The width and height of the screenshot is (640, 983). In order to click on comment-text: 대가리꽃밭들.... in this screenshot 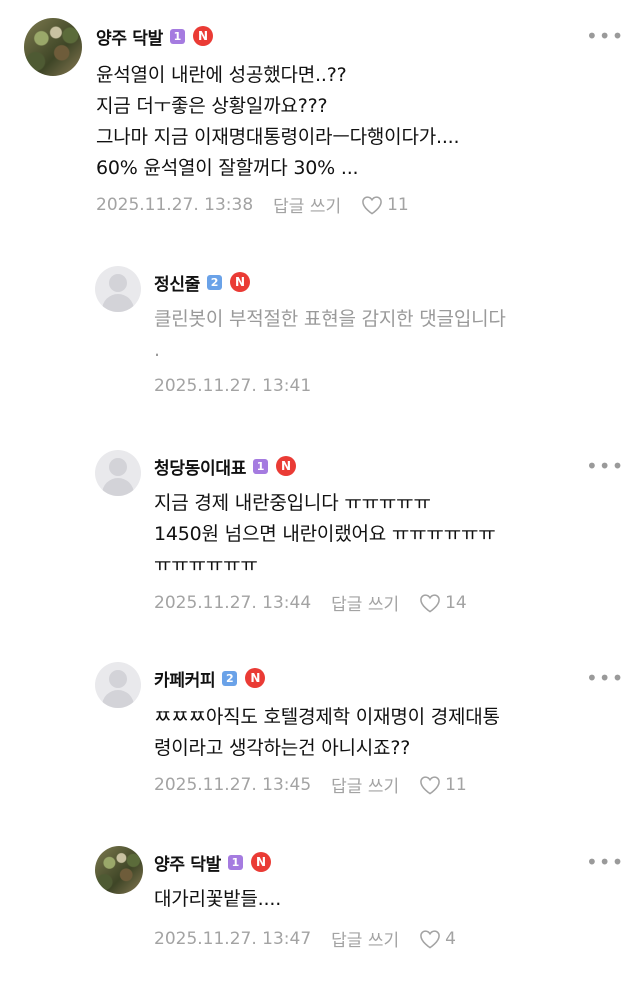, I will do `click(218, 899)`.